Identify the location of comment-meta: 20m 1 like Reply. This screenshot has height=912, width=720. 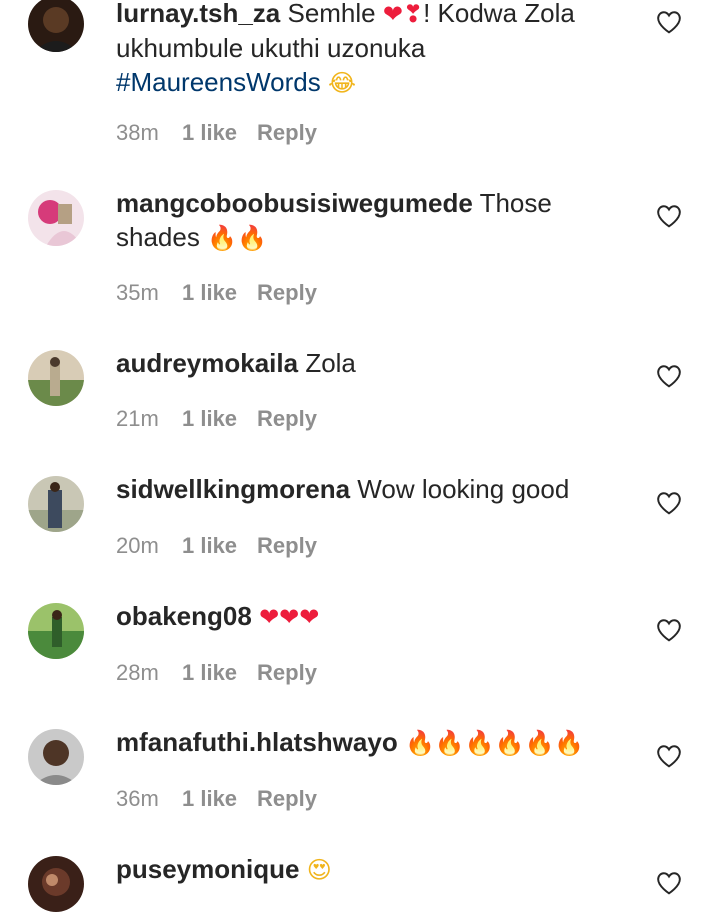
(216, 546).